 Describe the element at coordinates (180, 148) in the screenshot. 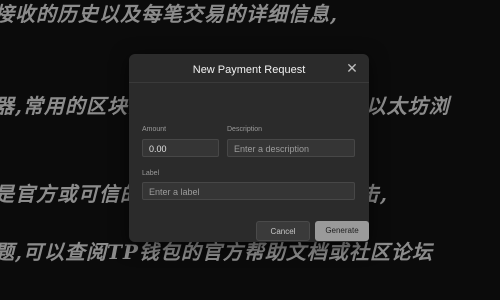

I see `amount-input: 0.00` at that location.